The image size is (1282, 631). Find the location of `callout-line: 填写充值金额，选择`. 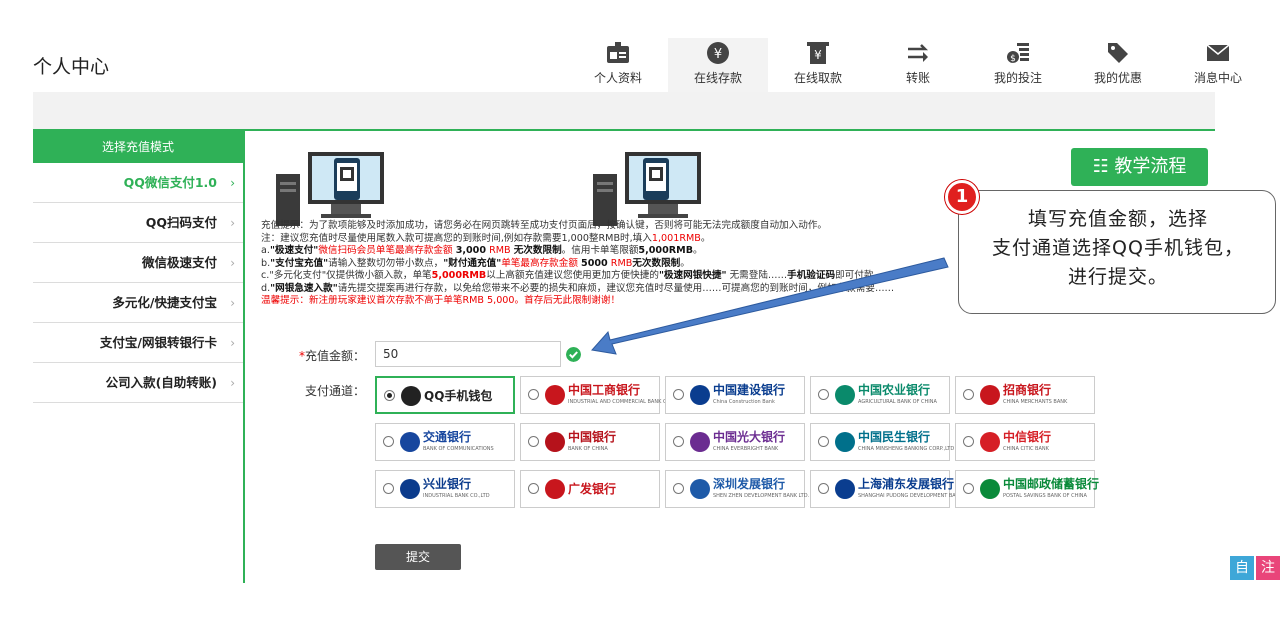

callout-line: 填写充值金额，选择 is located at coordinates (1117, 219).